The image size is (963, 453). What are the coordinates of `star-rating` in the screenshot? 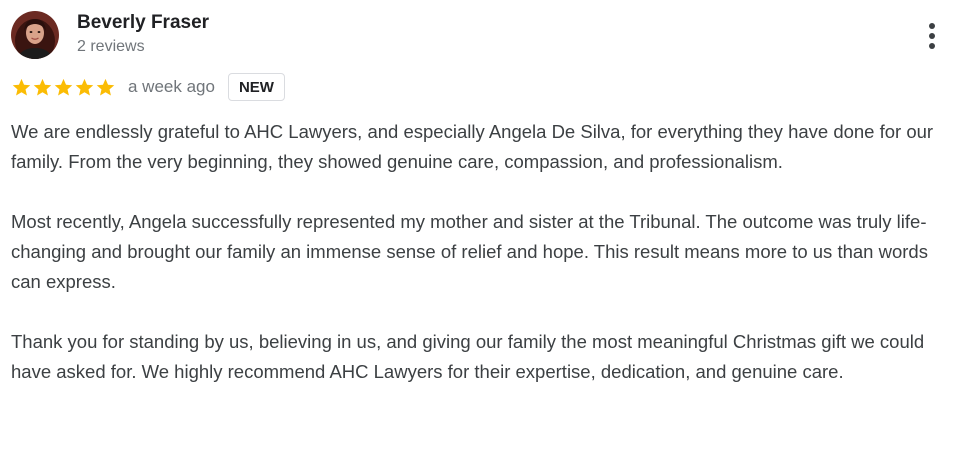 It's located at (63, 87).